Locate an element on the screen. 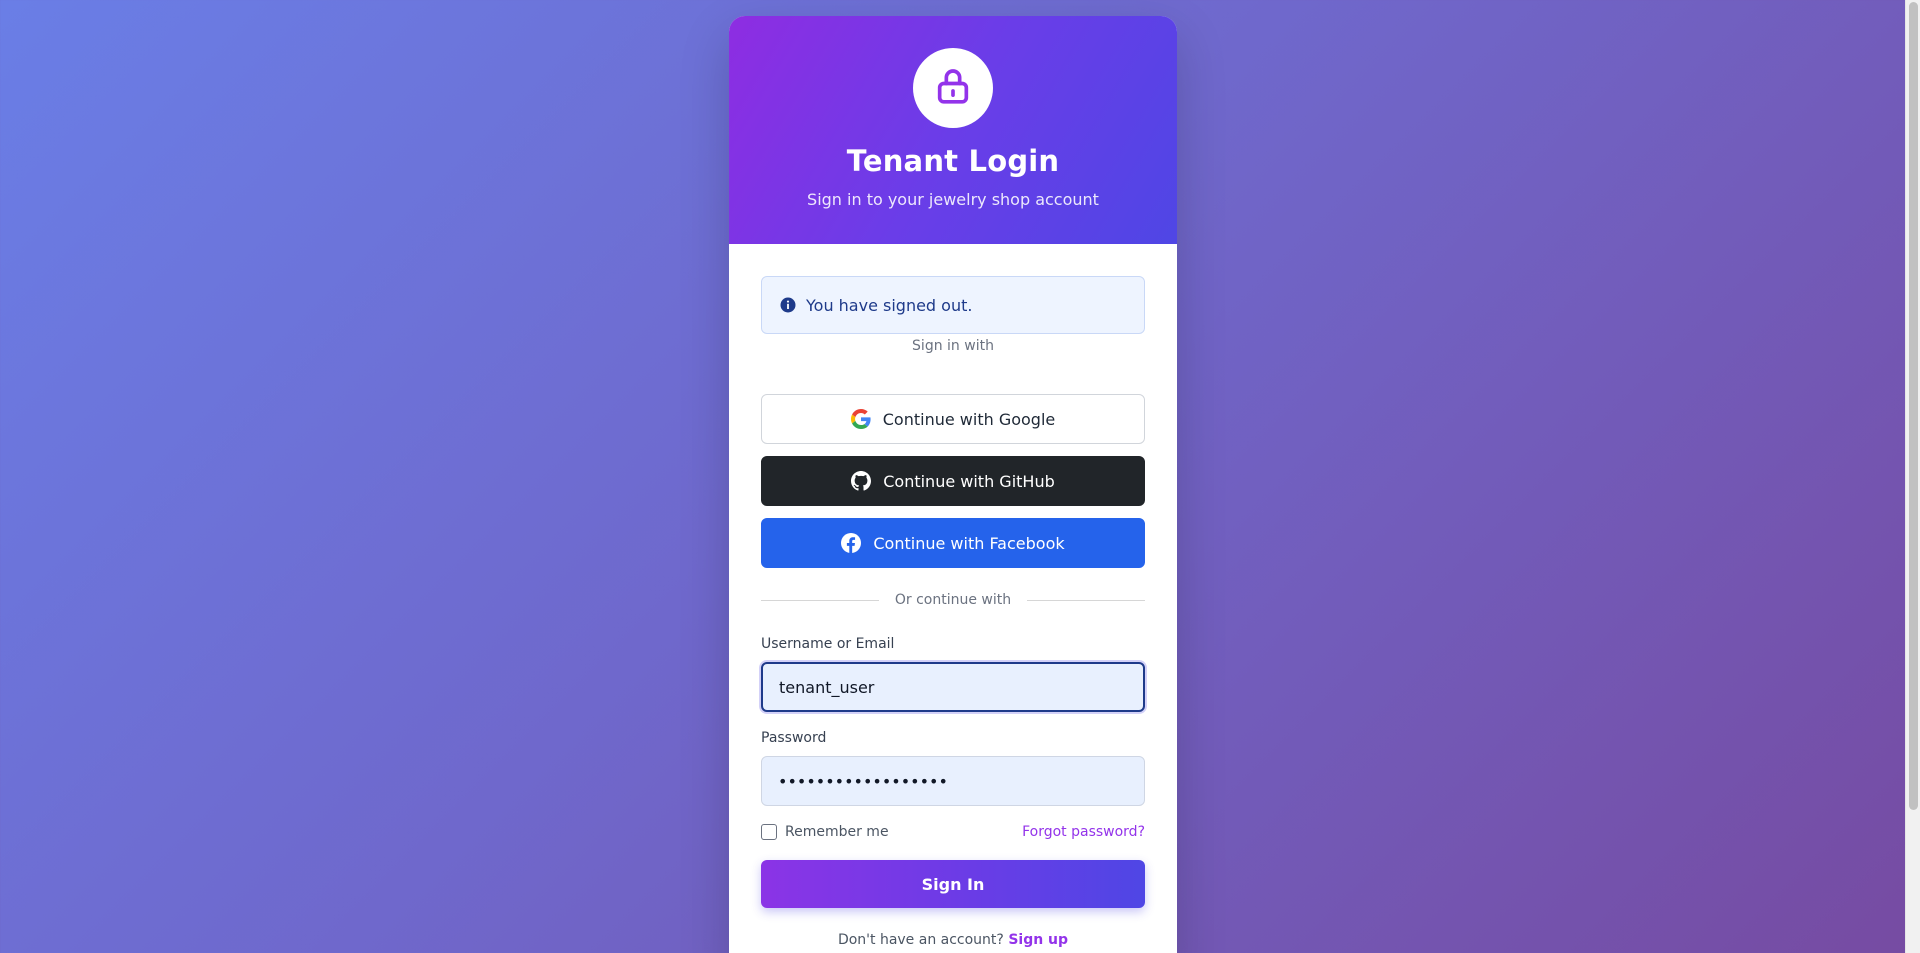 Image resolution: width=1920 pixels, height=953 pixels. lock-badge is located at coordinates (953, 88).